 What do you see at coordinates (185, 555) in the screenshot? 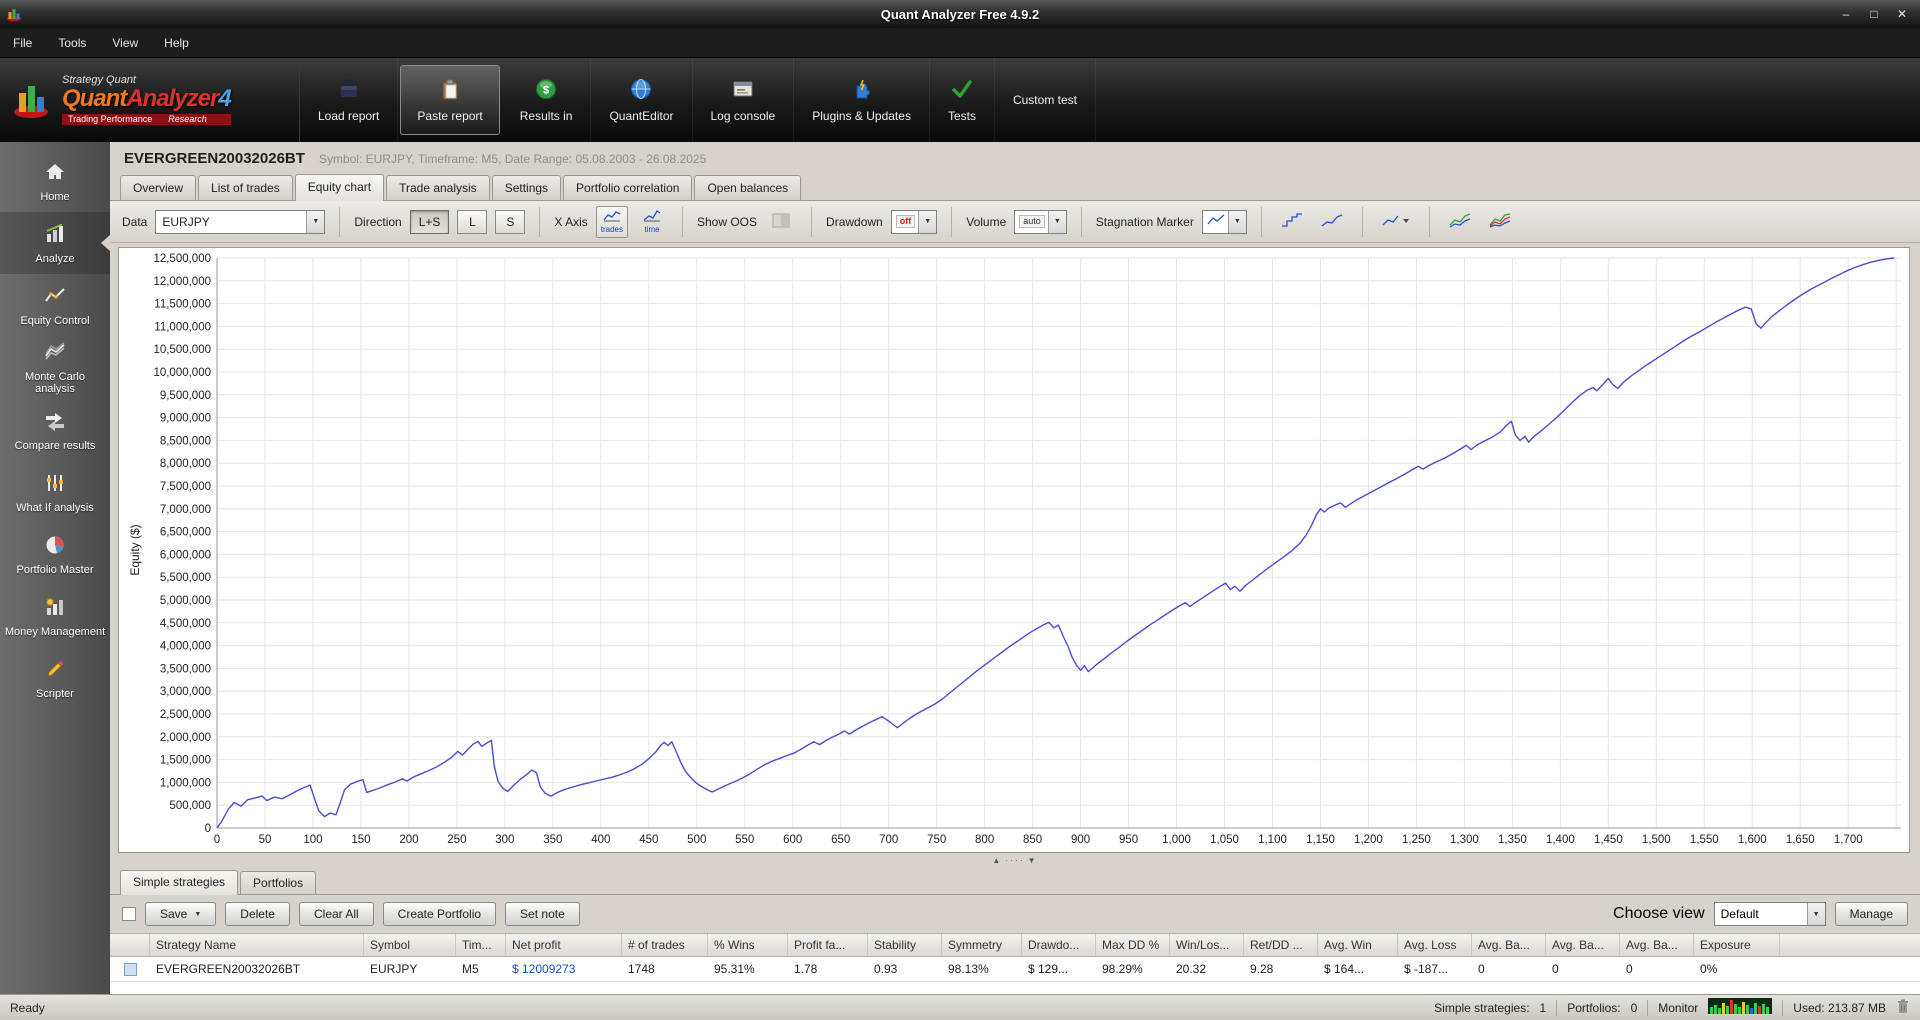
I see `svg-text: 6,000,000` at bounding box center [185, 555].